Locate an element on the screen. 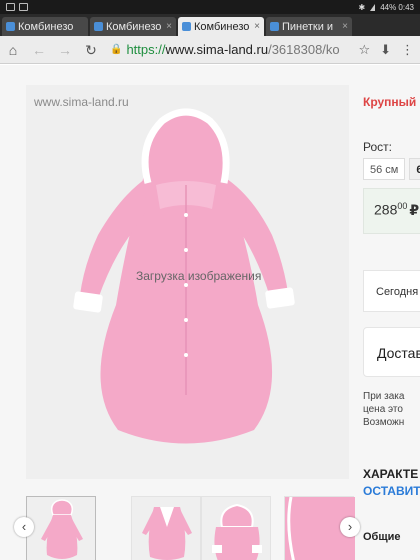  thumbnail-garment-front is located at coordinates (62, 529).